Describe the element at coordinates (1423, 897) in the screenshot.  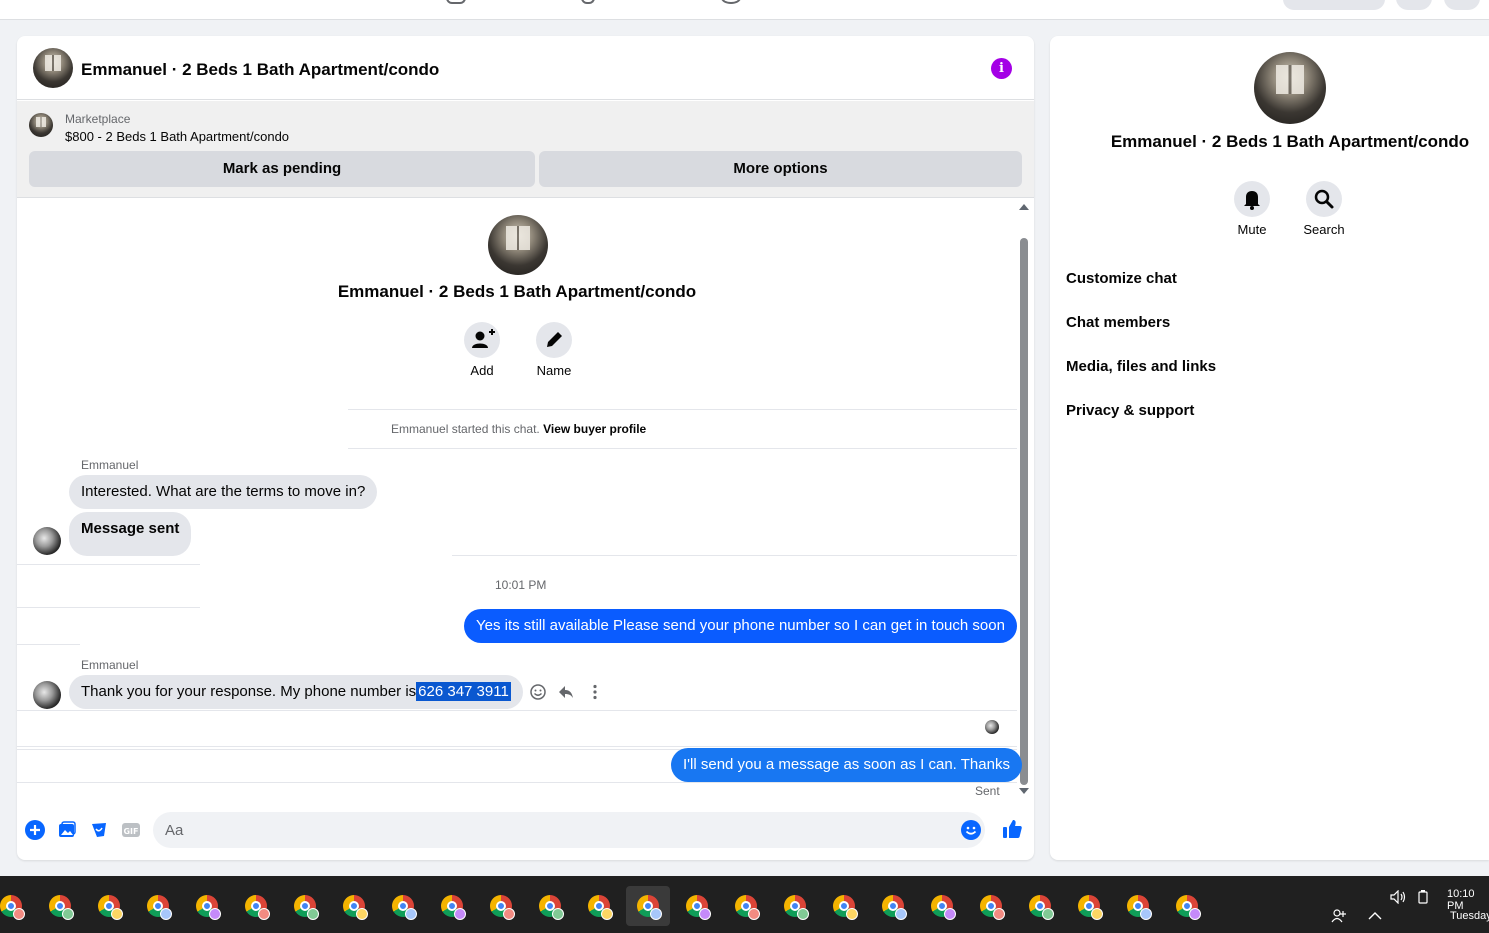
I see `battery-icon` at that location.